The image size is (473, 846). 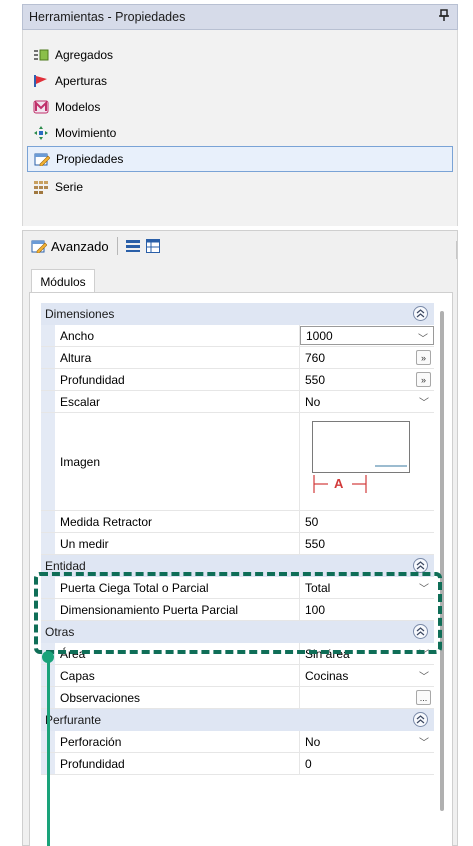 What do you see at coordinates (152, 246) in the screenshot?
I see `table-view-icon` at bounding box center [152, 246].